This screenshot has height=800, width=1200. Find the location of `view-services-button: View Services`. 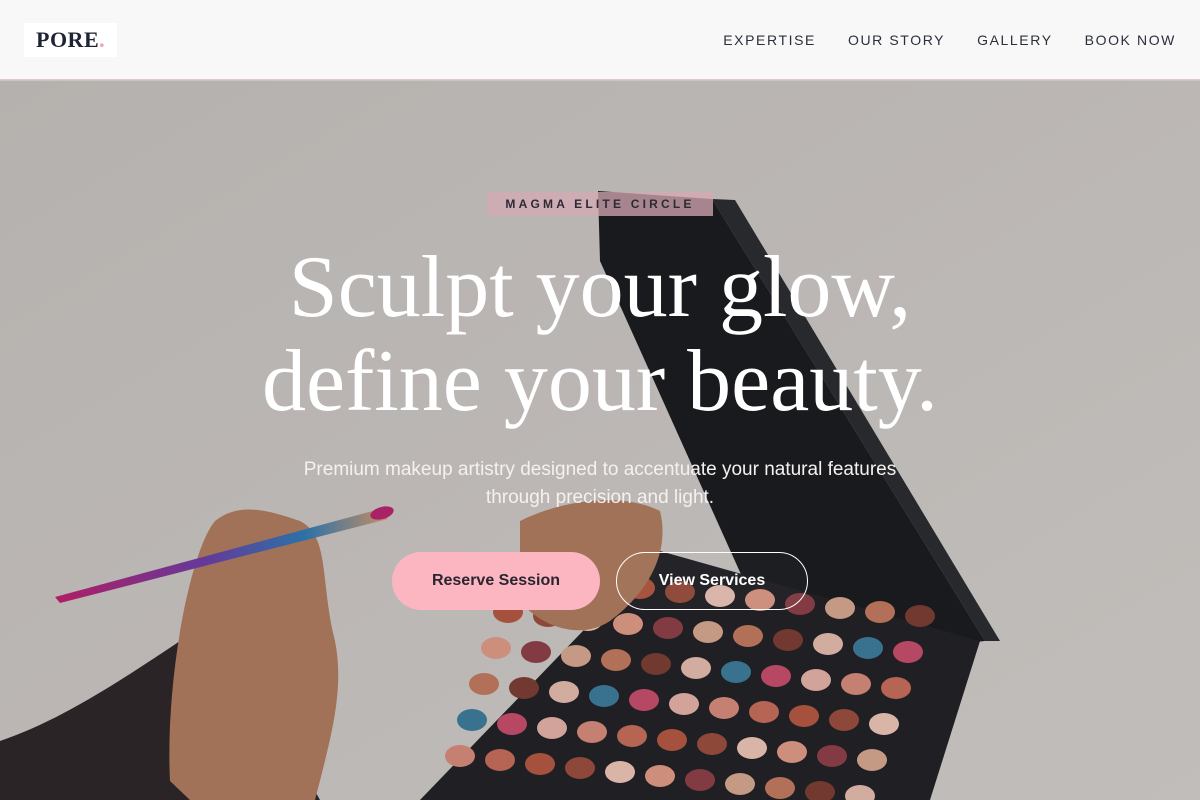

view-services-button: View Services is located at coordinates (712, 581).